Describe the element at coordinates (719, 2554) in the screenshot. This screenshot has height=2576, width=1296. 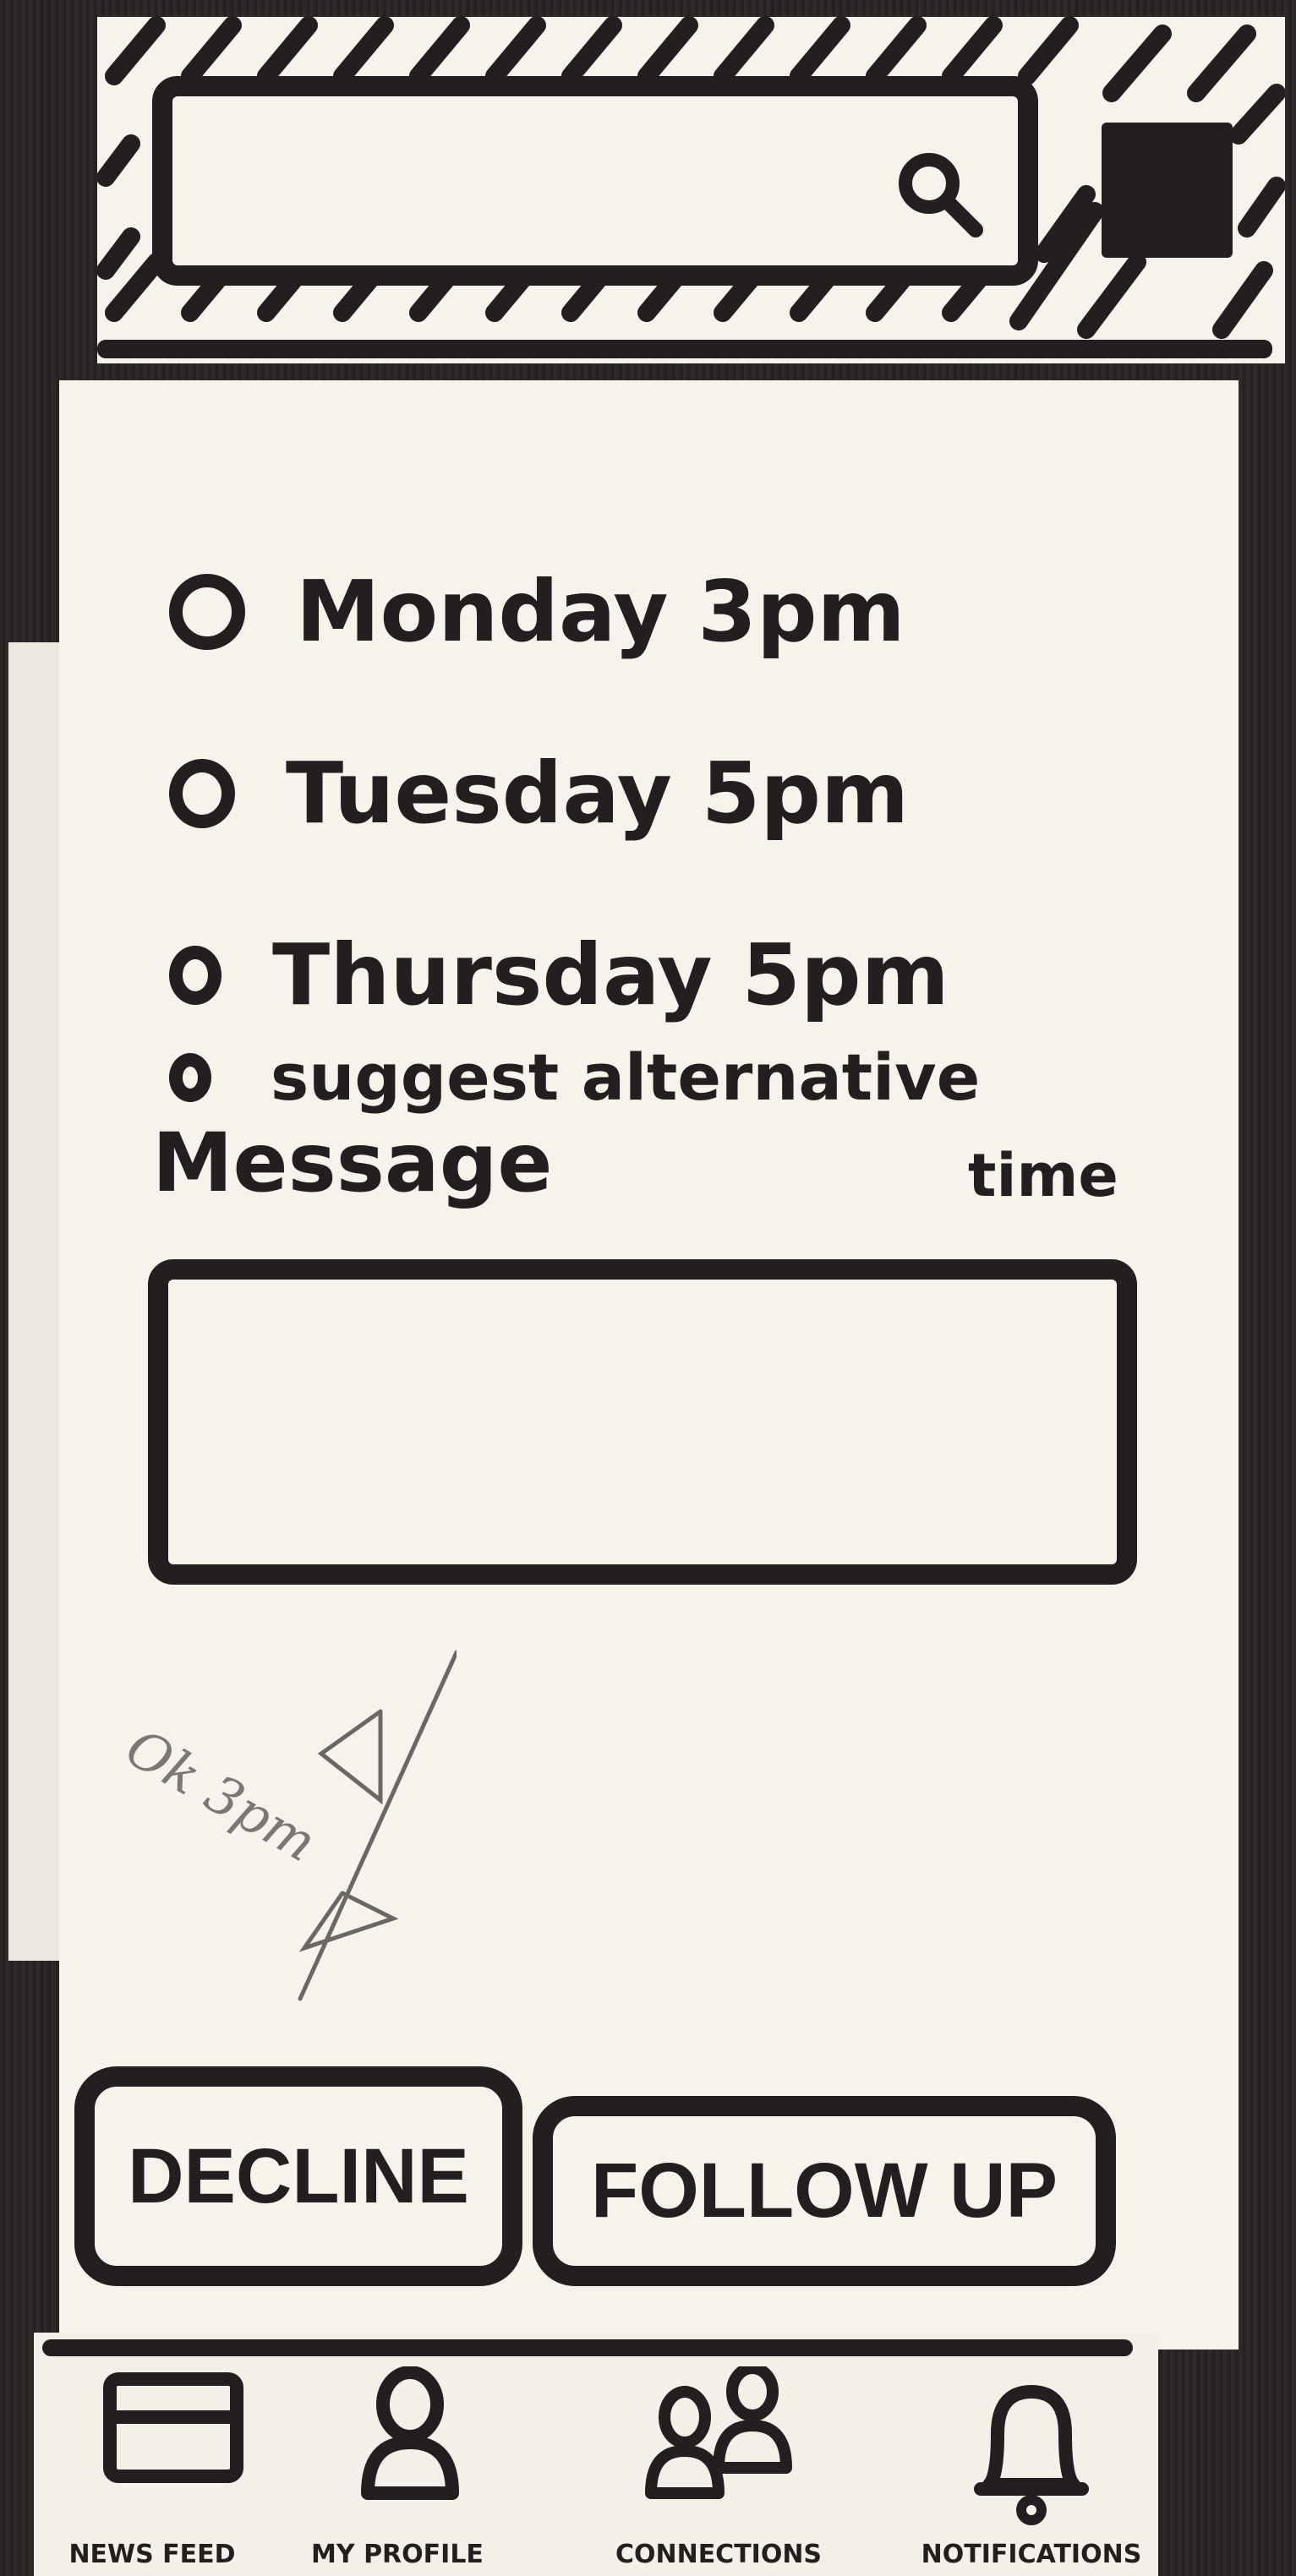
I see `nav-label: CONNECTIONS` at that location.